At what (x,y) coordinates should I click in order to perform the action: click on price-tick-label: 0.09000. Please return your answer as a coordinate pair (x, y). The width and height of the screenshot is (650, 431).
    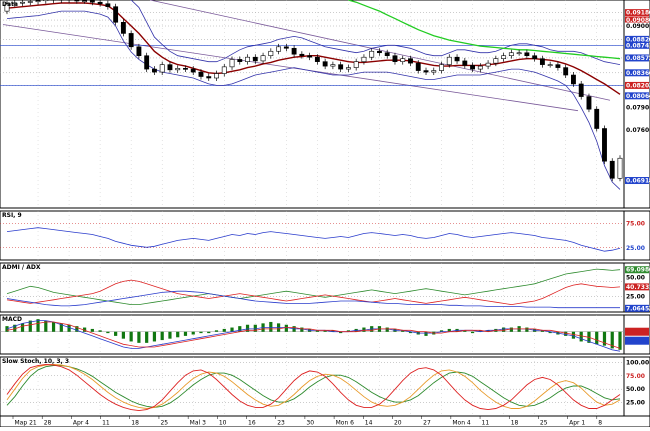
    Looking at the image, I should click on (638, 26).